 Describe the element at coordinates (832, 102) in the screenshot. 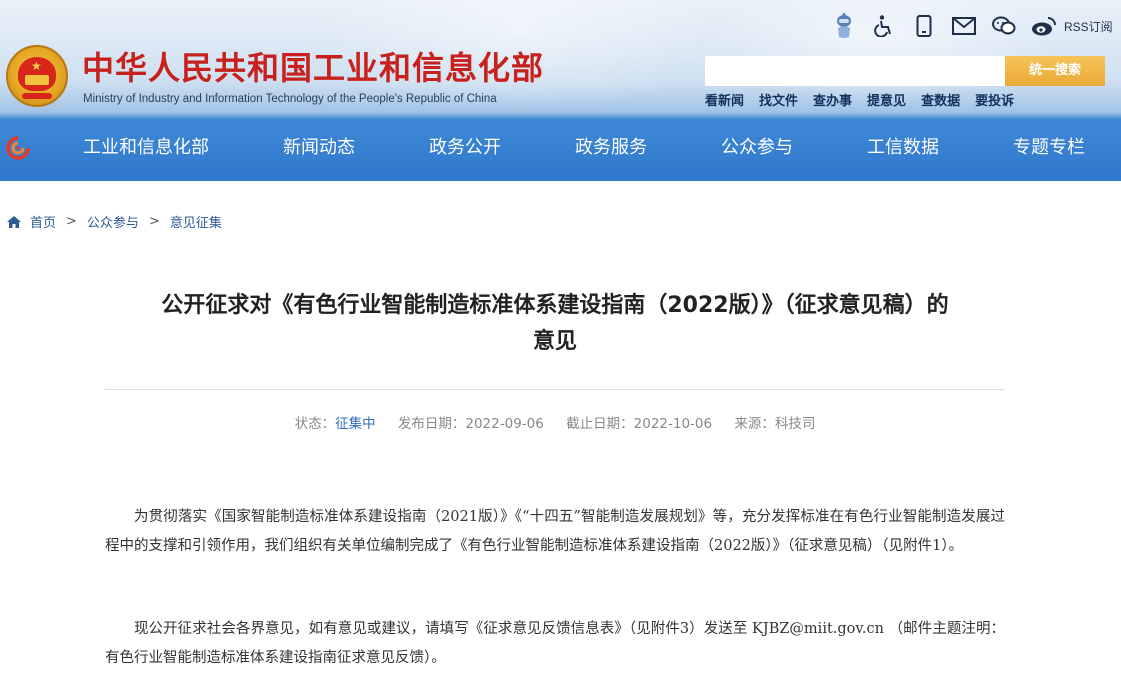

I see `quick-link-services: 查办事` at that location.